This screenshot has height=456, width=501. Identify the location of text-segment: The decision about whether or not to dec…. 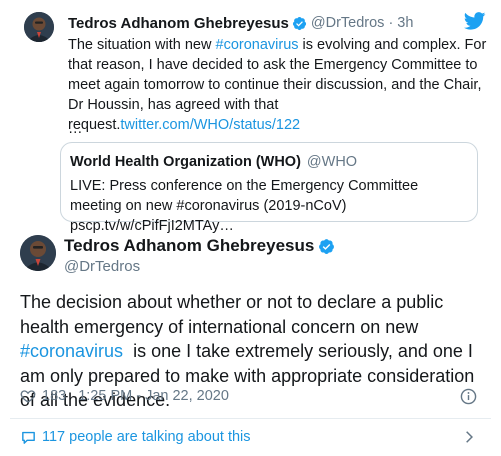
(232, 314).